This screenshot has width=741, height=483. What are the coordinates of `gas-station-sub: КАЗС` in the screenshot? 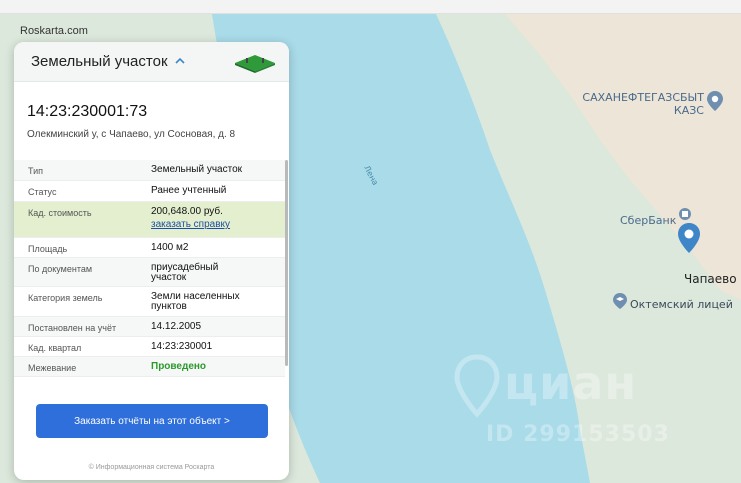 It's located at (688, 110).